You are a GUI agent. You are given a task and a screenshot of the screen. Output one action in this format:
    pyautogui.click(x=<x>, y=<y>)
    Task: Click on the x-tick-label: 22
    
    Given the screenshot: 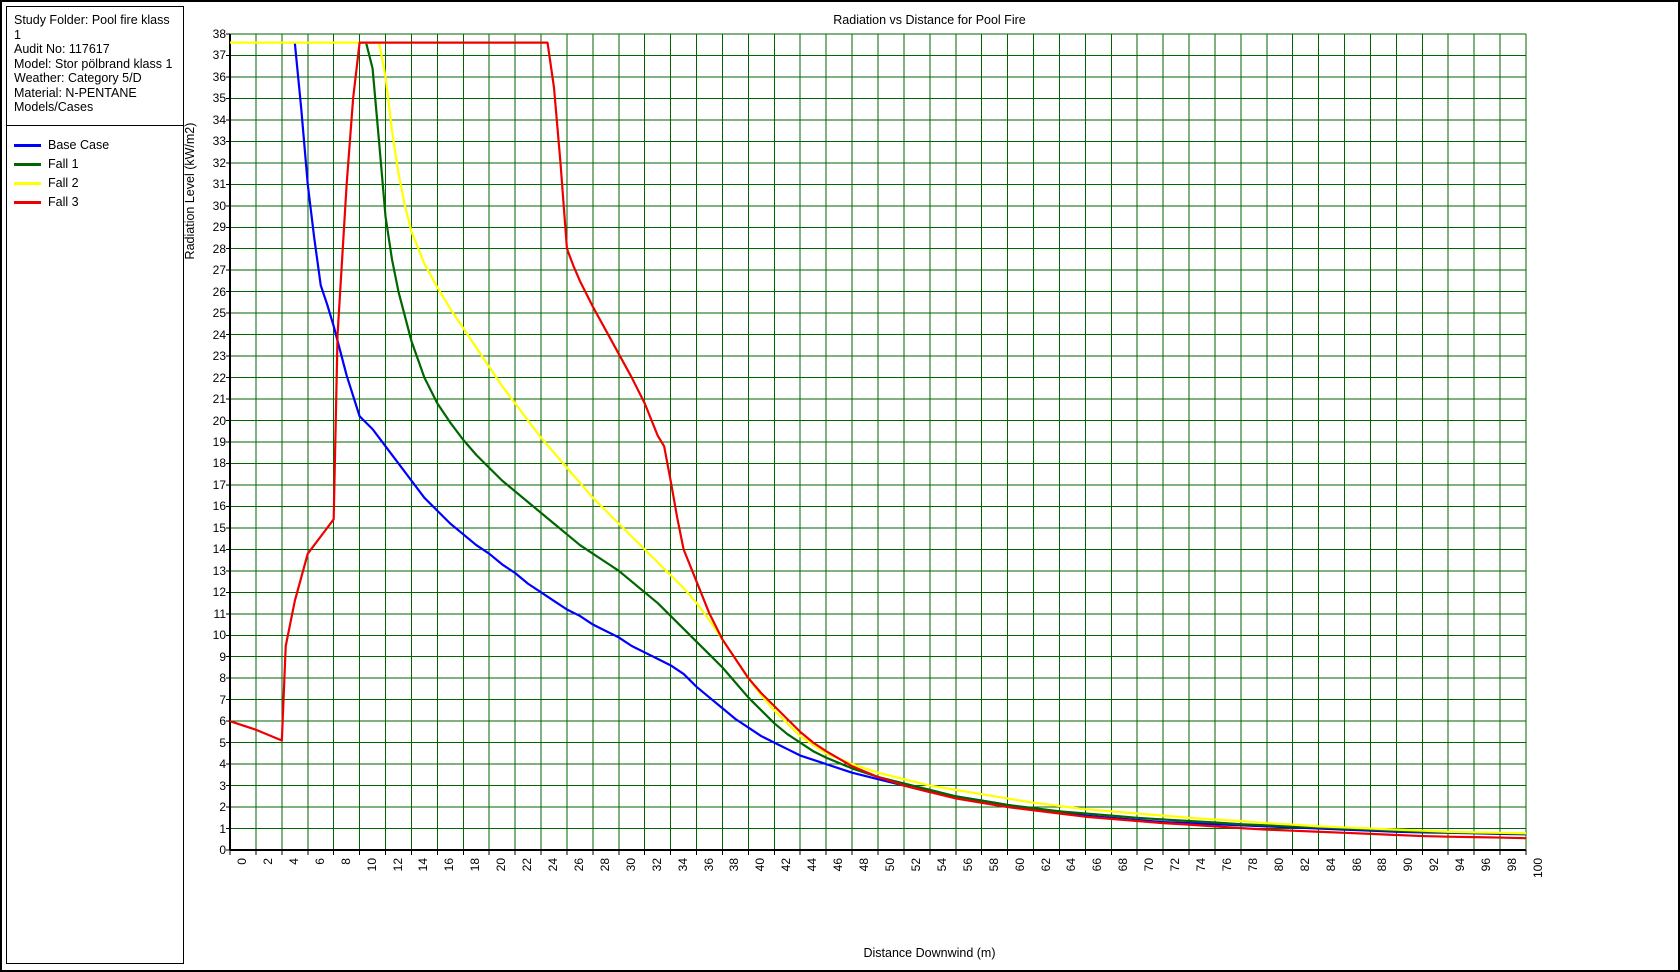 What is the action you would take?
    pyautogui.click(x=527, y=865)
    